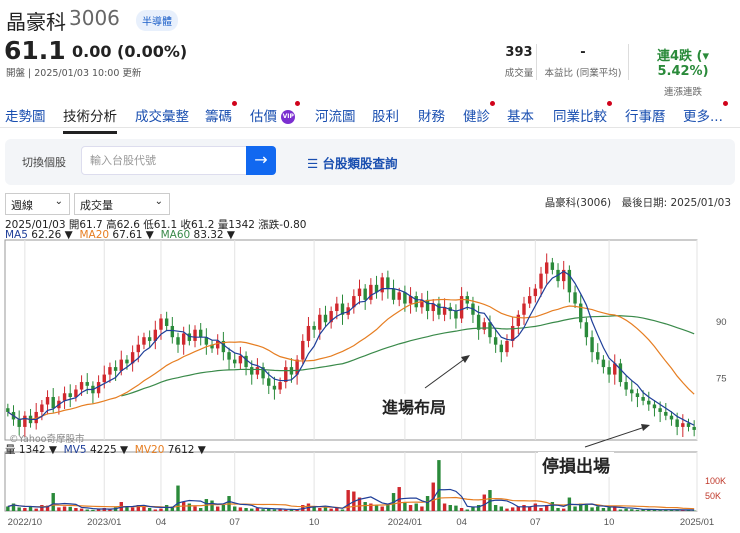  Describe the element at coordinates (37, 450) in the screenshot. I see `volume-value: 1342 ▼` at that location.